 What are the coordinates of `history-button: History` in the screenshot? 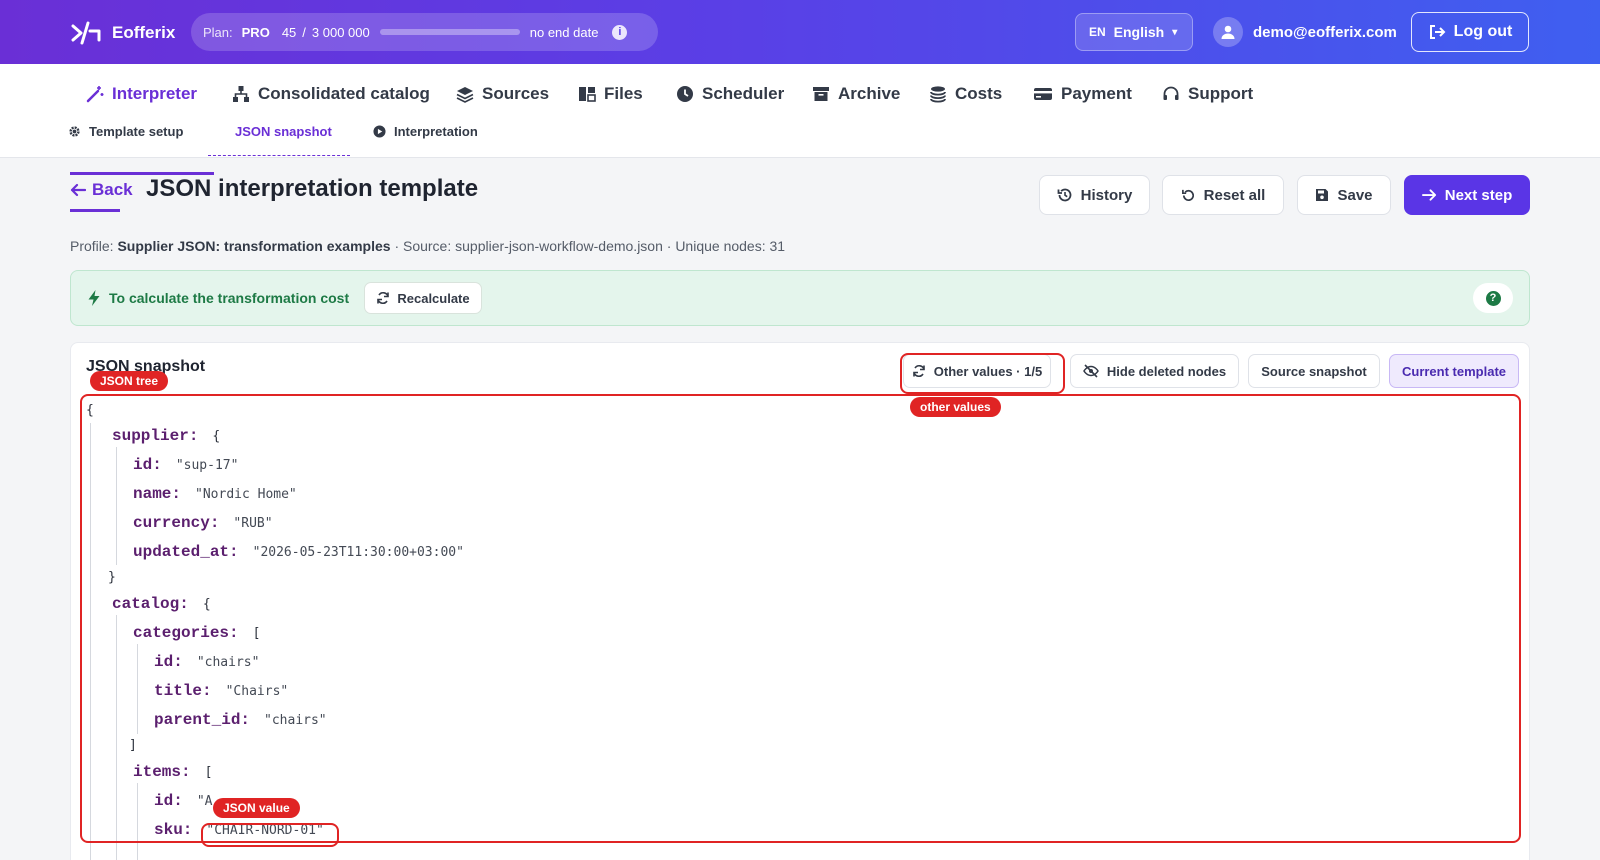 It's located at (1094, 195).